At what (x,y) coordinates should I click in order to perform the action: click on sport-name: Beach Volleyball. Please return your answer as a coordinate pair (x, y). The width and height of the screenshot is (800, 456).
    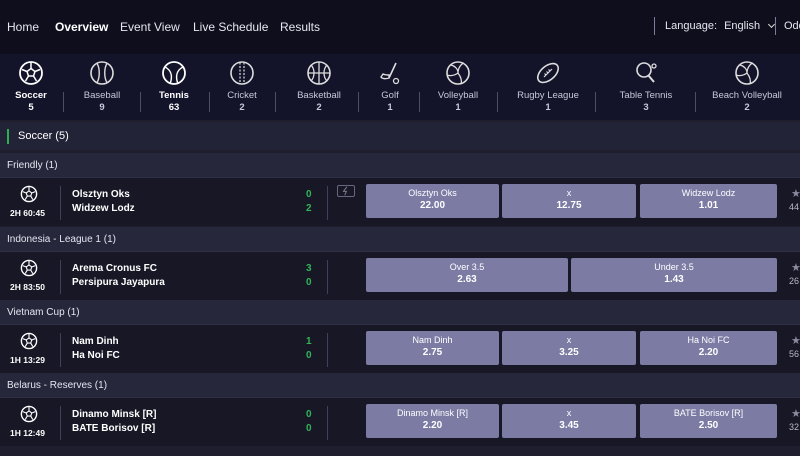
    Looking at the image, I should click on (747, 95).